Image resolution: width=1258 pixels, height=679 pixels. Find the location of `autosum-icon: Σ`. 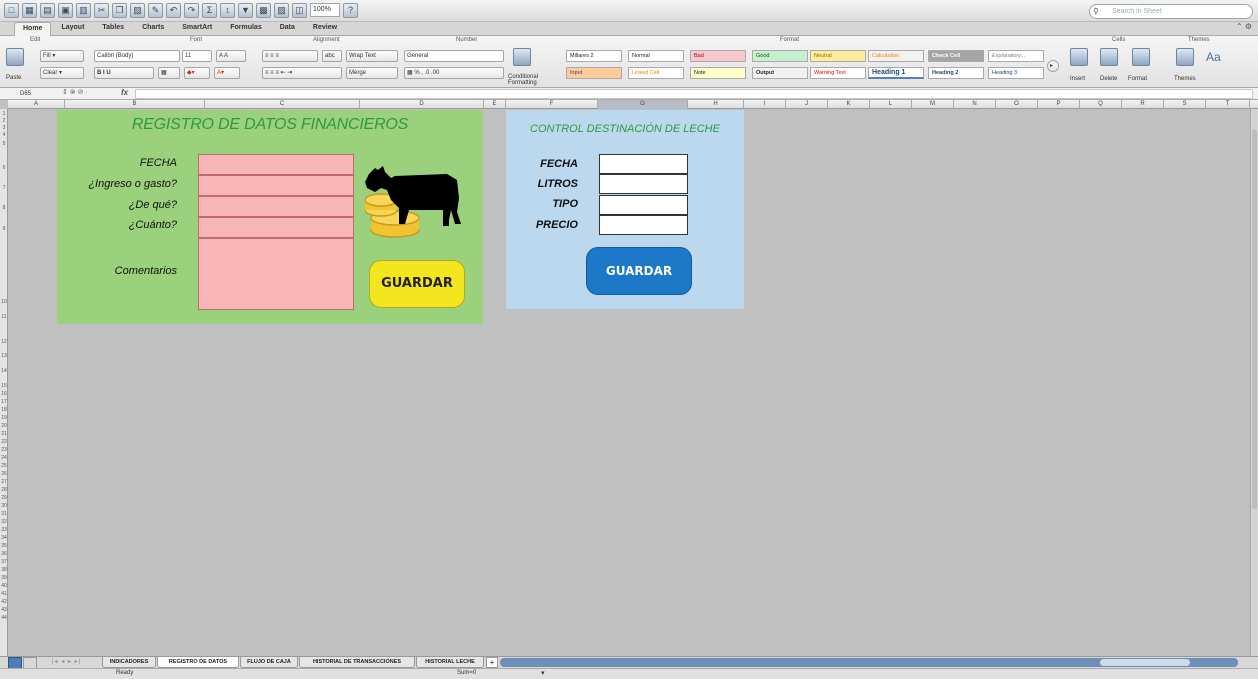

autosum-icon: Σ is located at coordinates (209, 10).